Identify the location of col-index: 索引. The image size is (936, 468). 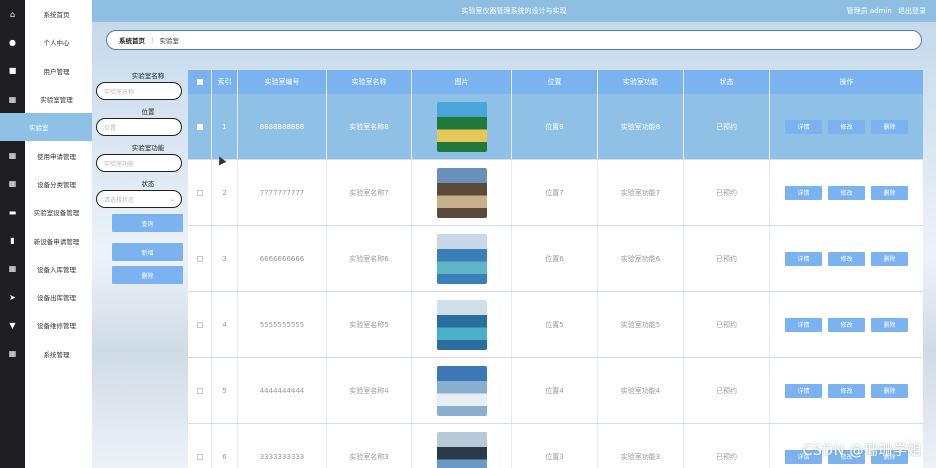
(225, 82).